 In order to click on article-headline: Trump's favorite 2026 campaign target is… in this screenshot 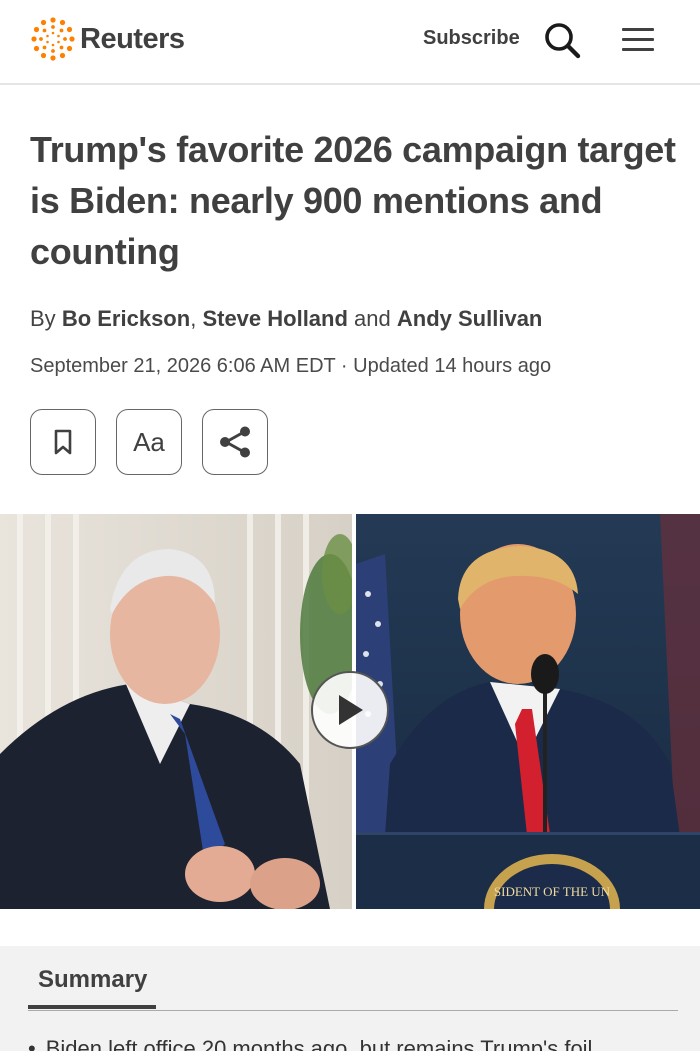, I will do `click(353, 200)`.